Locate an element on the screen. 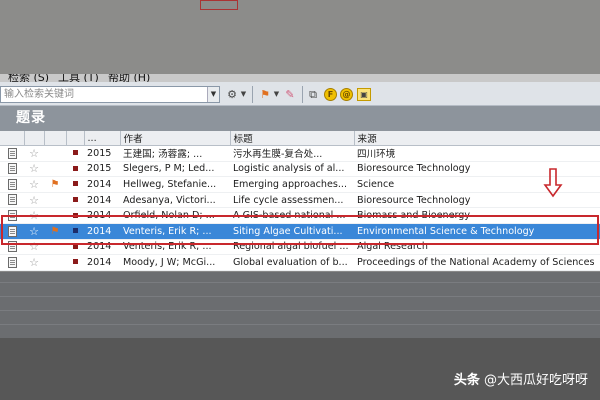  search-options-dropdown-icon: ▼ is located at coordinates (243, 94).